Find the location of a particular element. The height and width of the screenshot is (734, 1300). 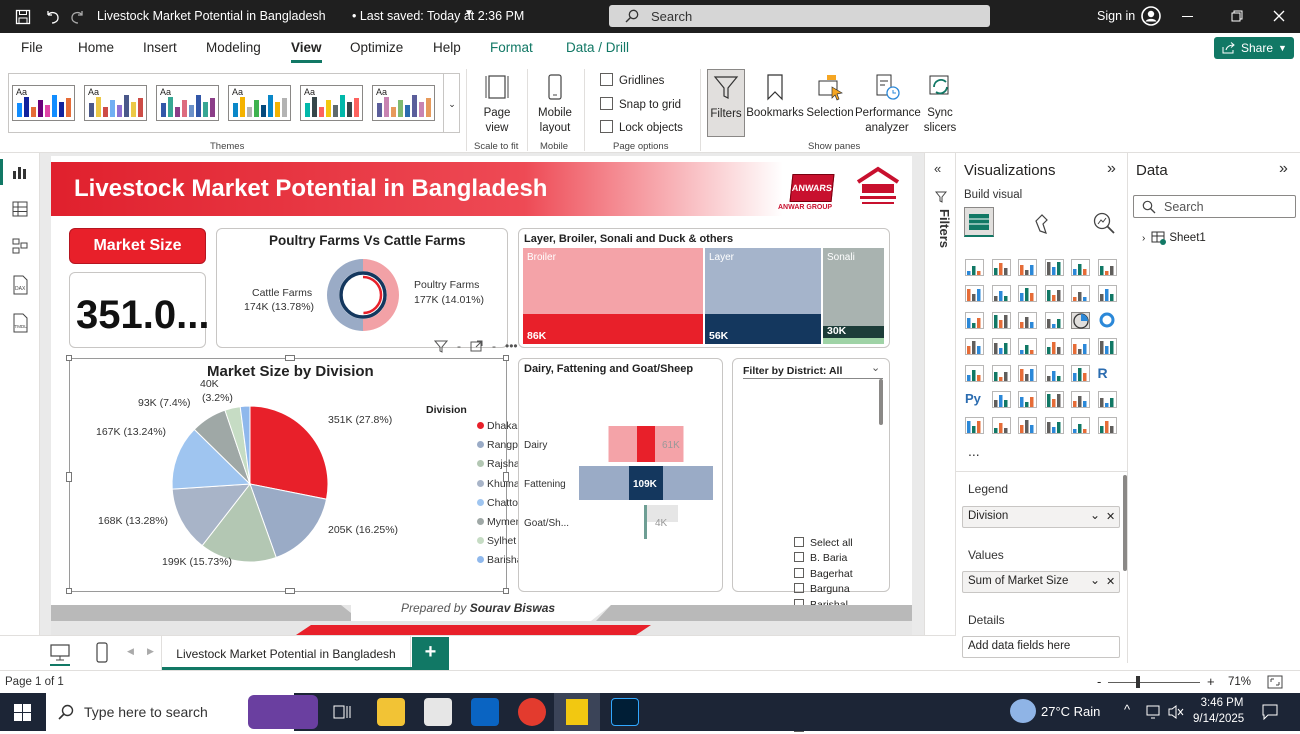

theme-6: Aa is located at coordinates (403, 103).